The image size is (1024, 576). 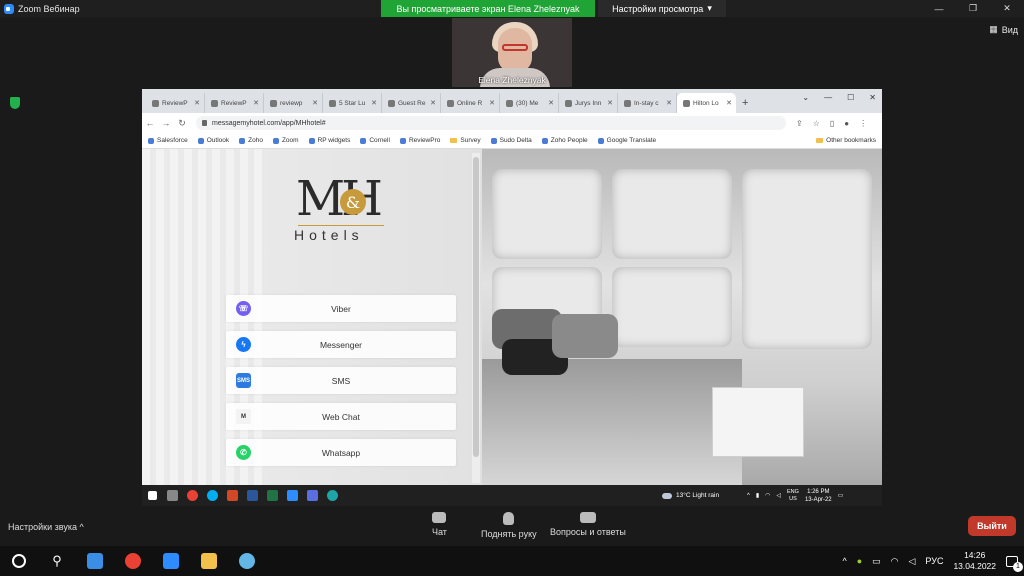 I want to click on scrollbar, so click(x=476, y=318).